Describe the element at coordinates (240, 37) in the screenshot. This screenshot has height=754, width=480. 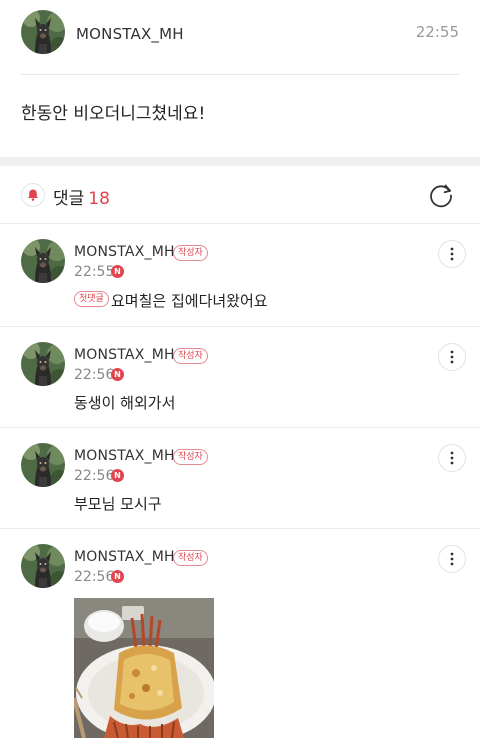
I see `post-header: MONSTAX_MH 22:55` at that location.